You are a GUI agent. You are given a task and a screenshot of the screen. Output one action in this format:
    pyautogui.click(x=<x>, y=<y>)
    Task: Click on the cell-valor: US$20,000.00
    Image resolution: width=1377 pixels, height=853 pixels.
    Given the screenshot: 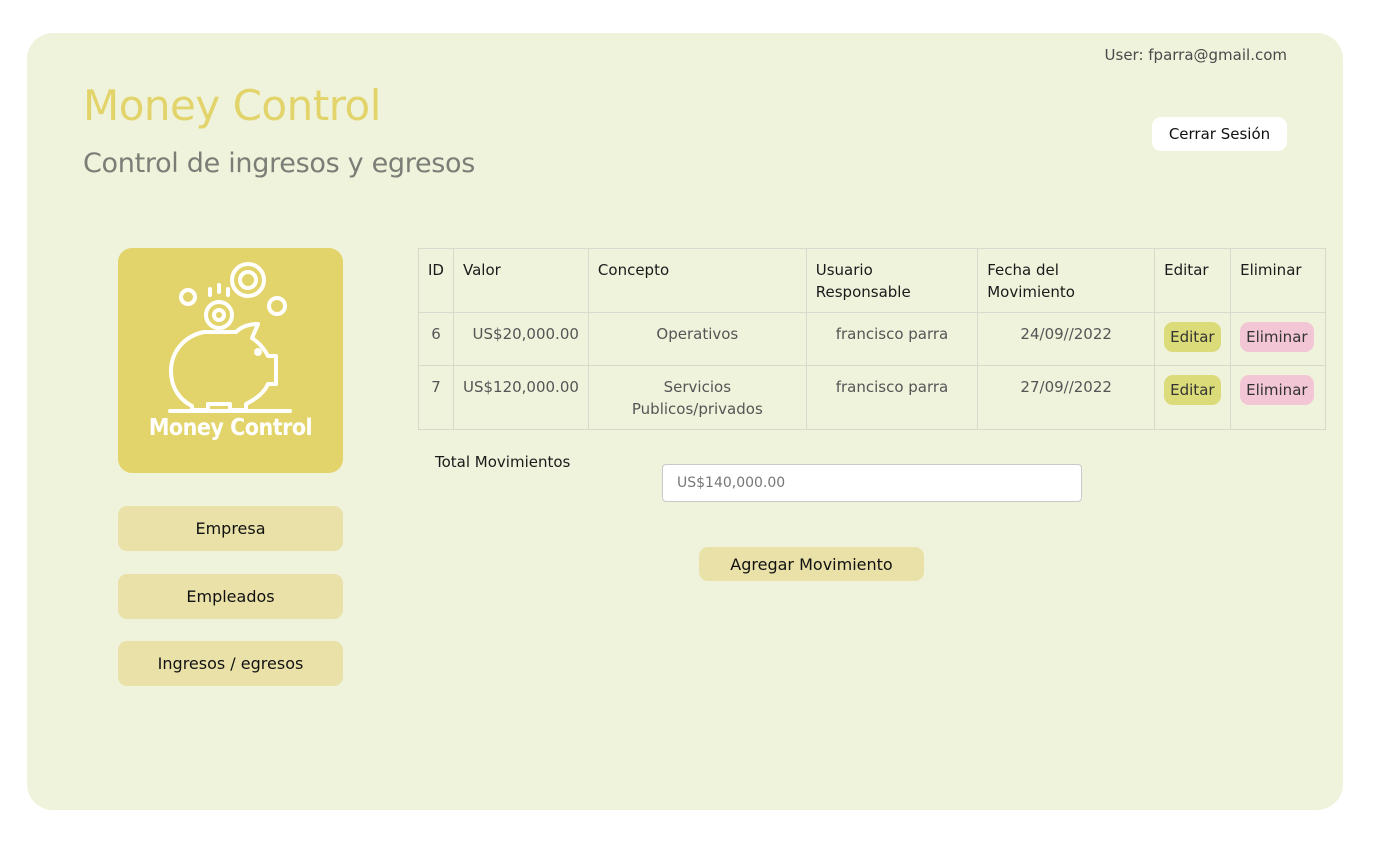 What is the action you would take?
    pyautogui.click(x=520, y=339)
    